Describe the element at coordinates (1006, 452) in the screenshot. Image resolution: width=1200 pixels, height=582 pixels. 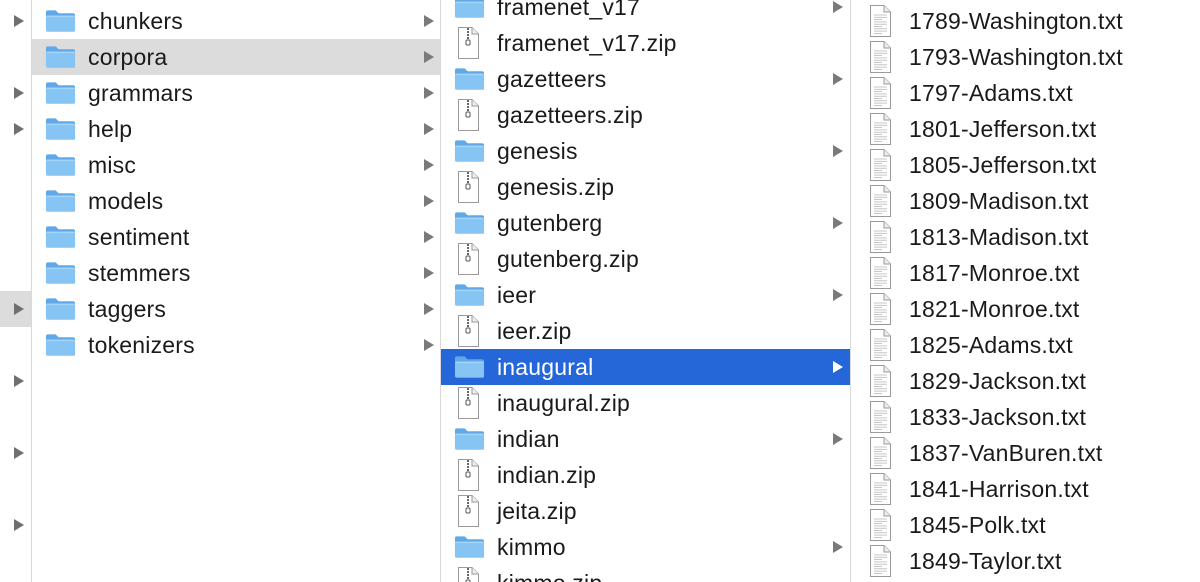
I see `item-label: 1837-VanBuren.txt` at that location.